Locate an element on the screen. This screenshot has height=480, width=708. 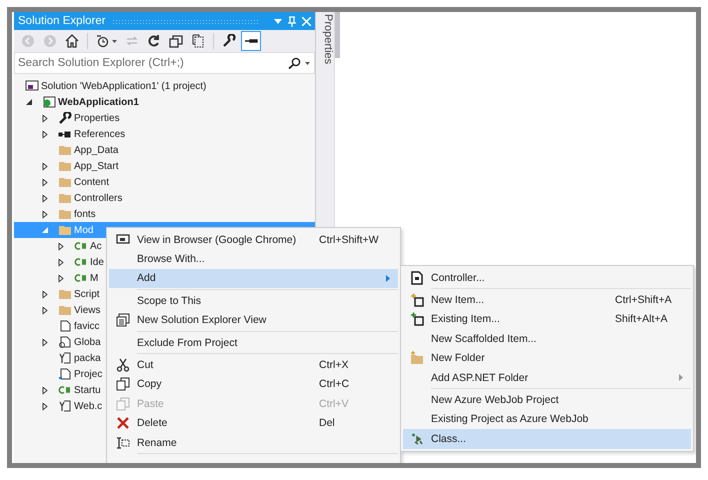
tree-item-label: Mod is located at coordinates (84, 230).